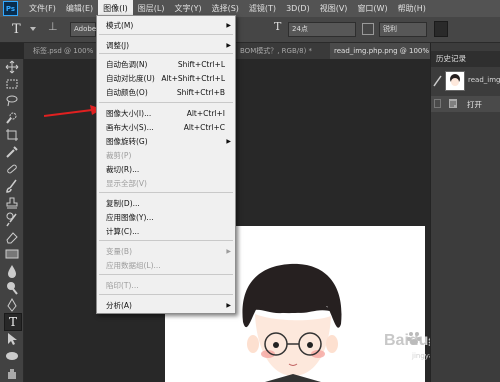 The height and width of the screenshot is (382, 500). Describe the element at coordinates (278, 26) in the screenshot. I see `font-size-icon: T` at that location.